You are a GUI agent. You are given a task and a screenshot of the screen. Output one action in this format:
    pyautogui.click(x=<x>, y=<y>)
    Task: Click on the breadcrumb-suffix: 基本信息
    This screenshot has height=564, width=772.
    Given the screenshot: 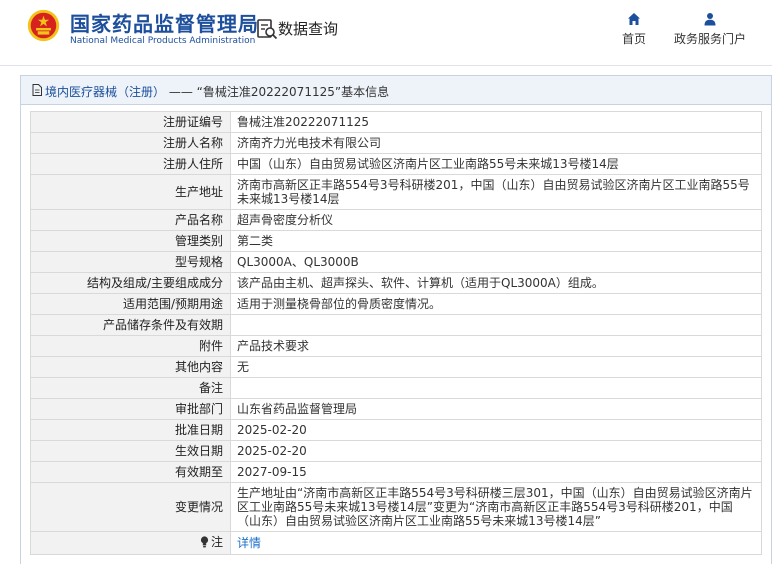 What is the action you would take?
    pyautogui.click(x=365, y=92)
    